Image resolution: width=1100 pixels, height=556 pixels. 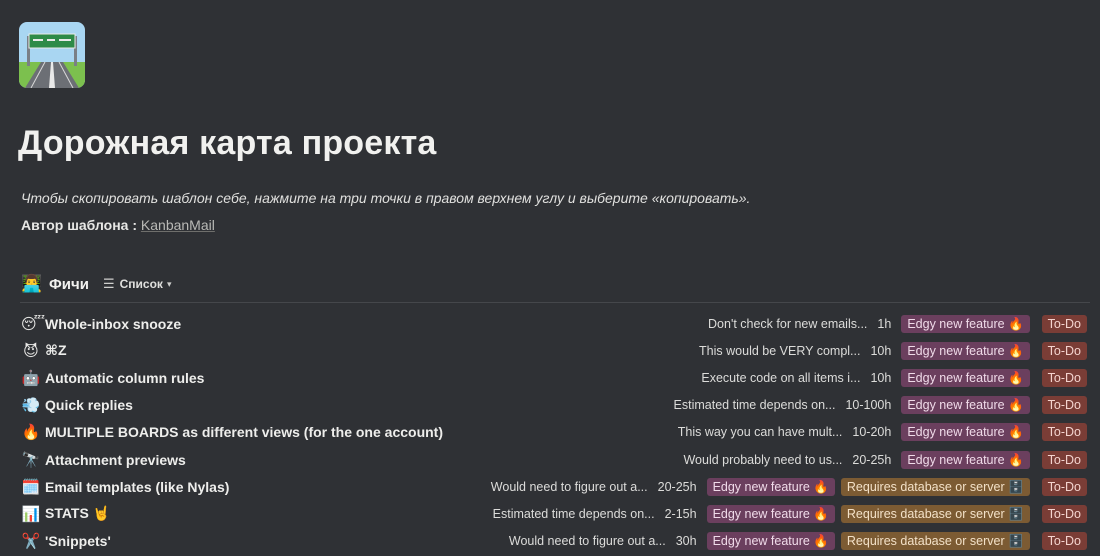 What do you see at coordinates (31, 542) in the screenshot?
I see `row-emoji-icon: ✂️` at bounding box center [31, 542].